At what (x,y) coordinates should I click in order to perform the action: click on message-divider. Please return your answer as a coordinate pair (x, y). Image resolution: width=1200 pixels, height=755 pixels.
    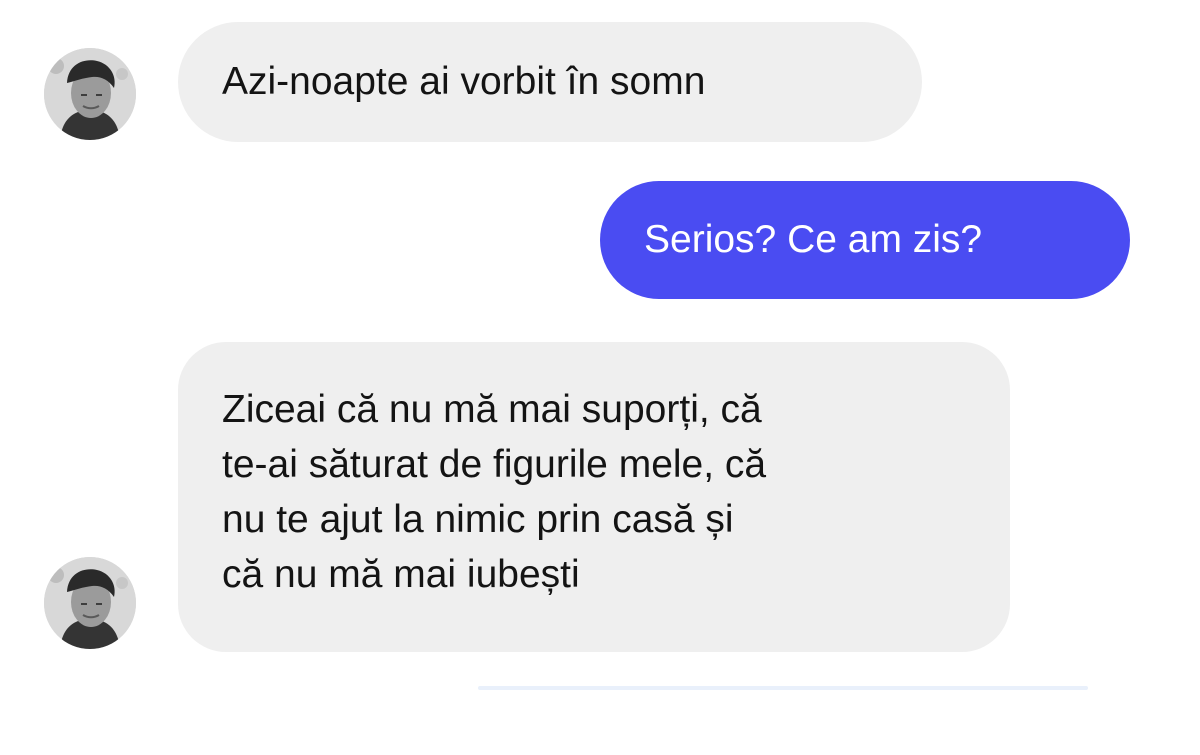
    Looking at the image, I should click on (783, 688).